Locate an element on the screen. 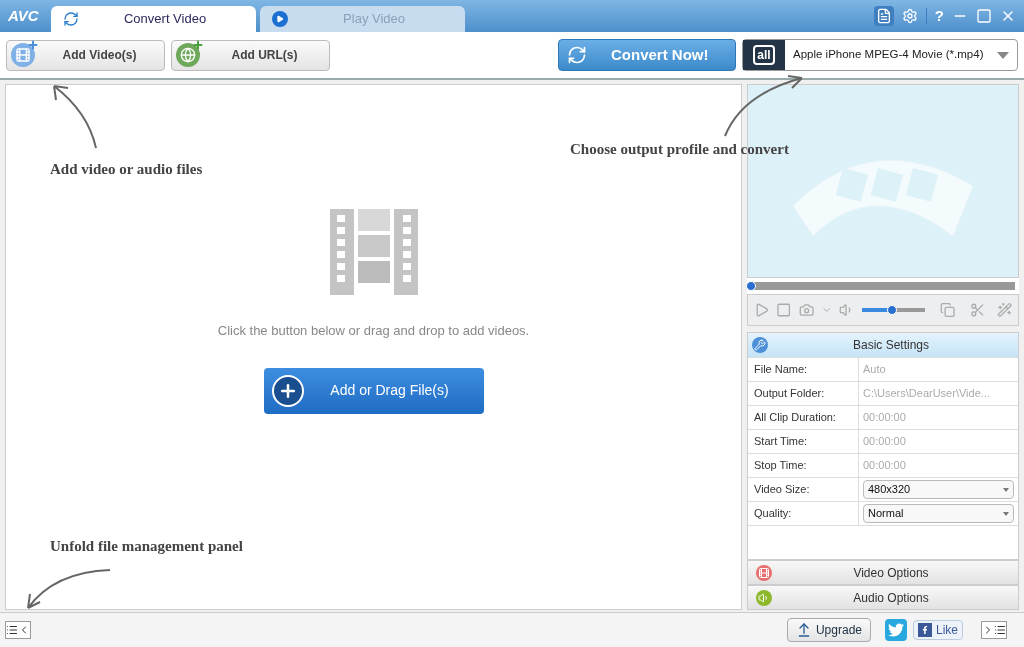  profile-value: Apple iPhone MPEG-4 Movie (*.mp4) is located at coordinates (888, 55).